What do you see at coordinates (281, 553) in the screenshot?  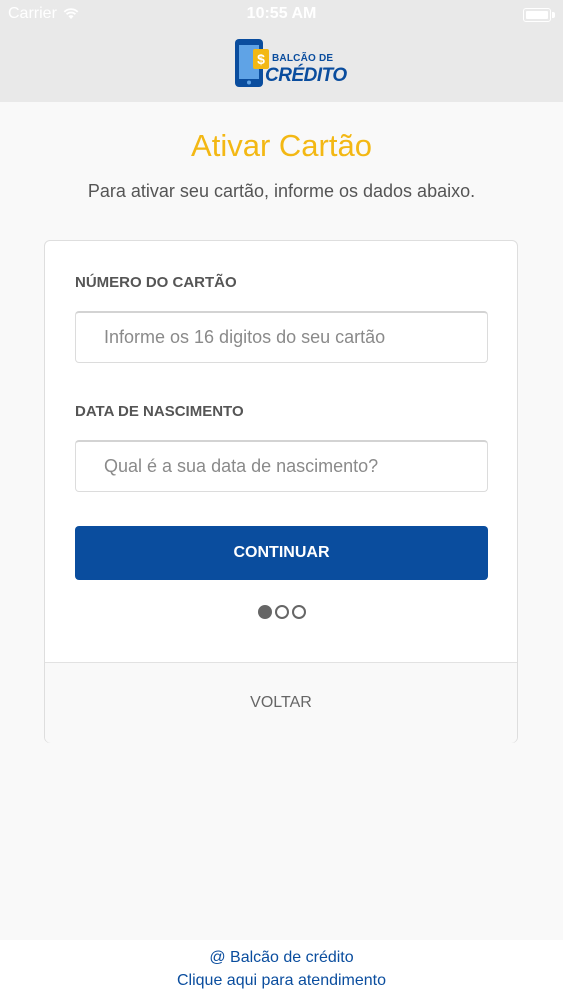 I see `continue-button: CONTINUAR` at bounding box center [281, 553].